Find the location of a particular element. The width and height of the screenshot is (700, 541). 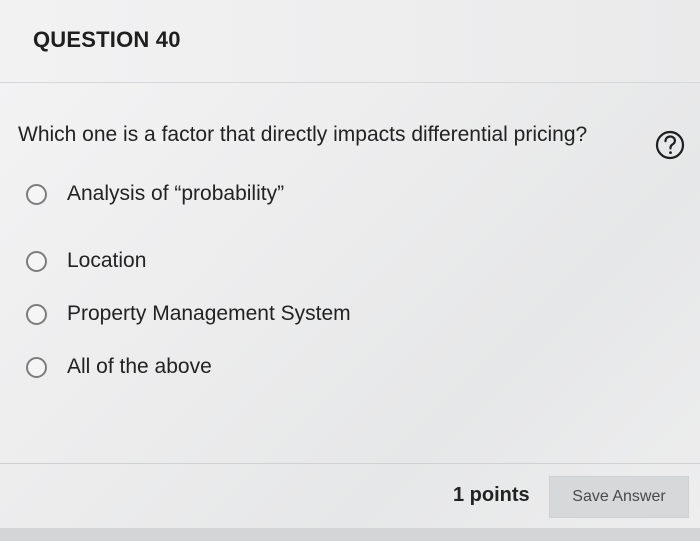

bottom-strip is located at coordinates (350, 534).